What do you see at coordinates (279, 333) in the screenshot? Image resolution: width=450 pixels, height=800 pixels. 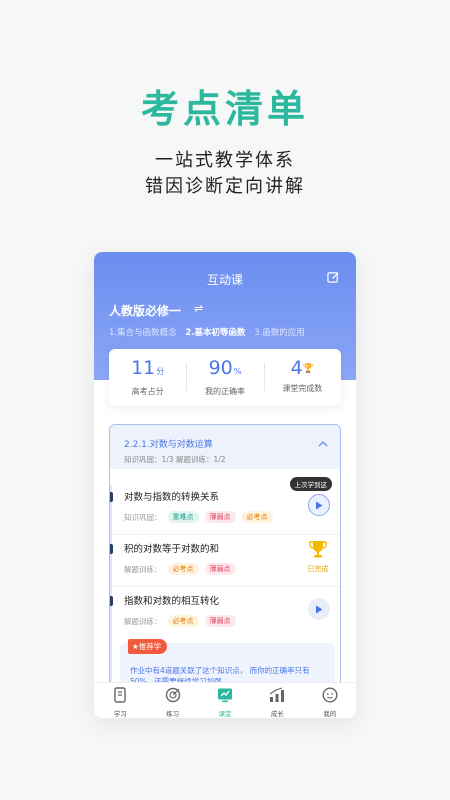 I see `chapter-tab-3: 3.函数的应用` at bounding box center [279, 333].